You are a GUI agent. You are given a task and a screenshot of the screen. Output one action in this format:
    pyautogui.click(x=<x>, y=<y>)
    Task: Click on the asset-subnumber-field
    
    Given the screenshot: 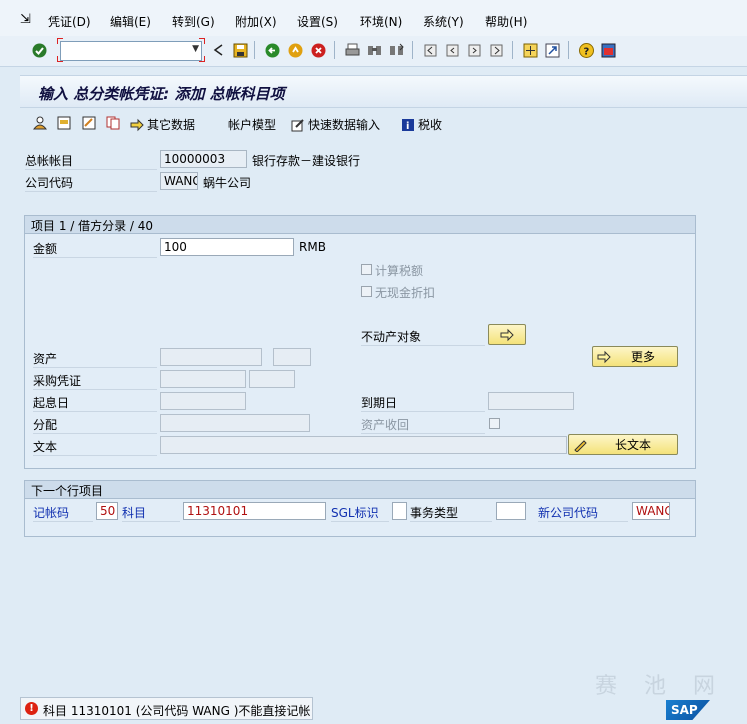 What is the action you would take?
    pyautogui.click(x=292, y=357)
    